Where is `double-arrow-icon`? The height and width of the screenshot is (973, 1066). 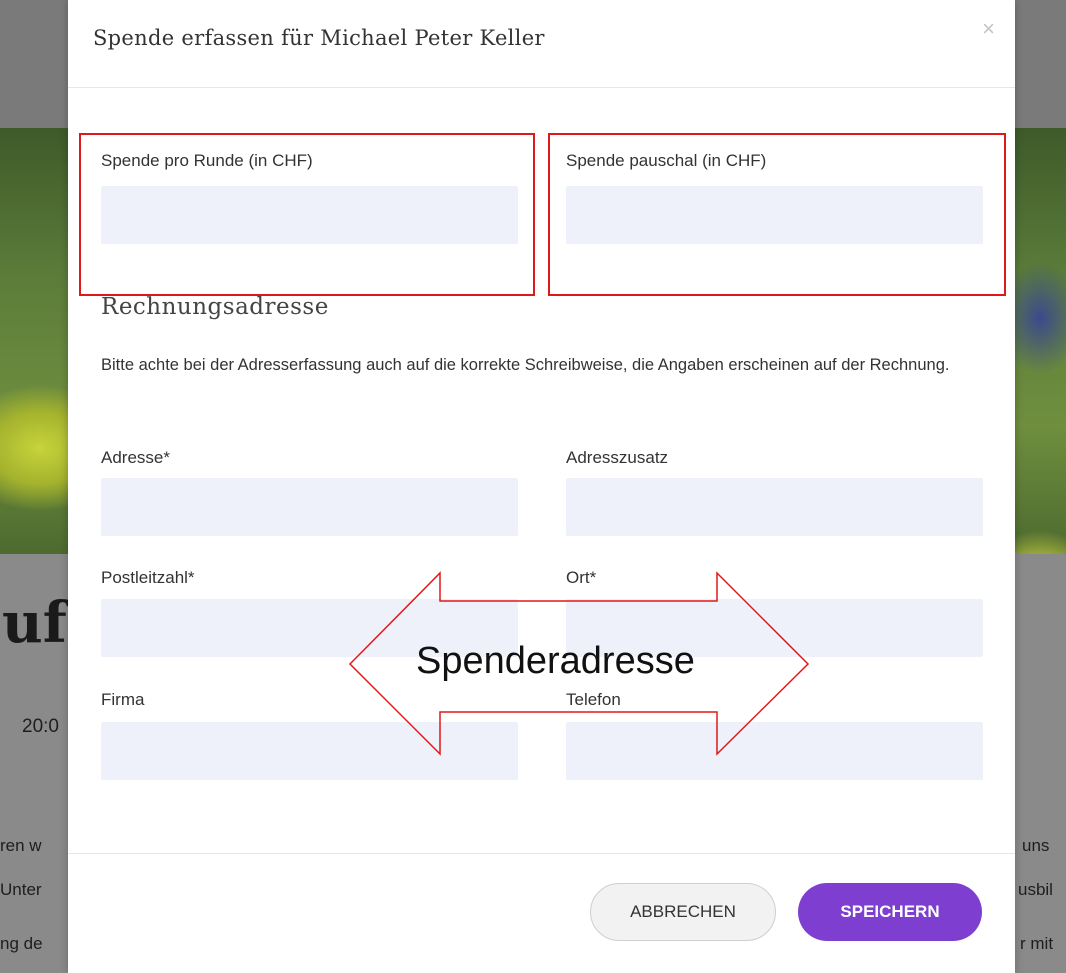 double-arrow-icon is located at coordinates (579, 663).